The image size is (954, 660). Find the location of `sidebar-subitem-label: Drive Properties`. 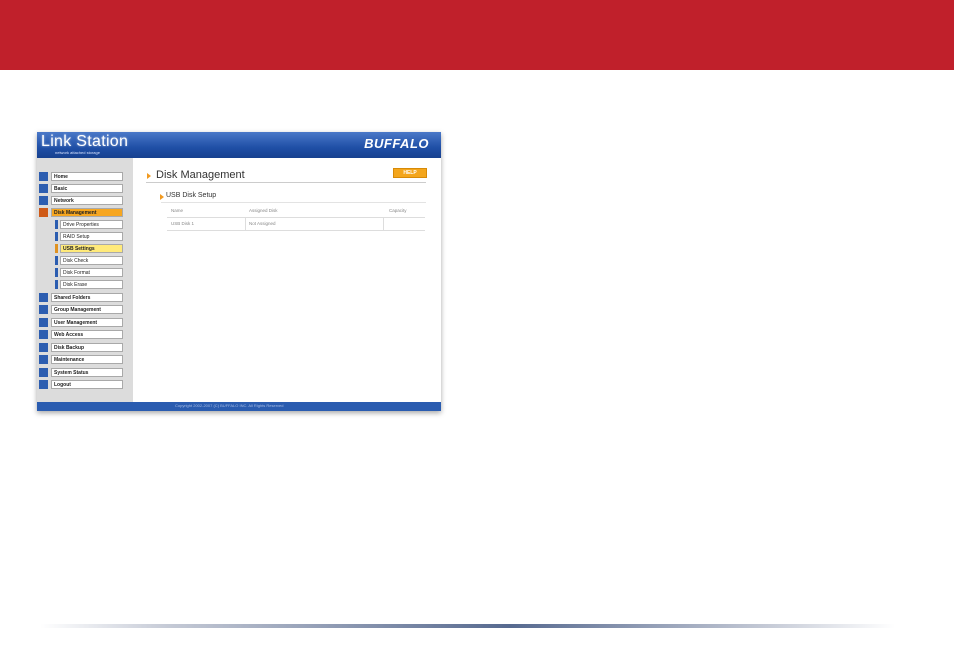

sidebar-subitem-label: Drive Properties is located at coordinates (91, 224).